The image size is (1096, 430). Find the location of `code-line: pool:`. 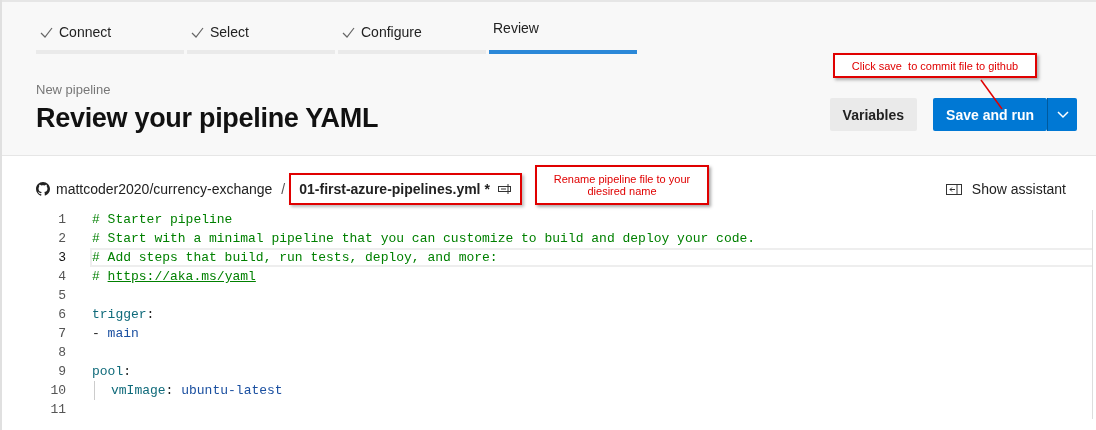

code-line: pool: is located at coordinates (112, 372).